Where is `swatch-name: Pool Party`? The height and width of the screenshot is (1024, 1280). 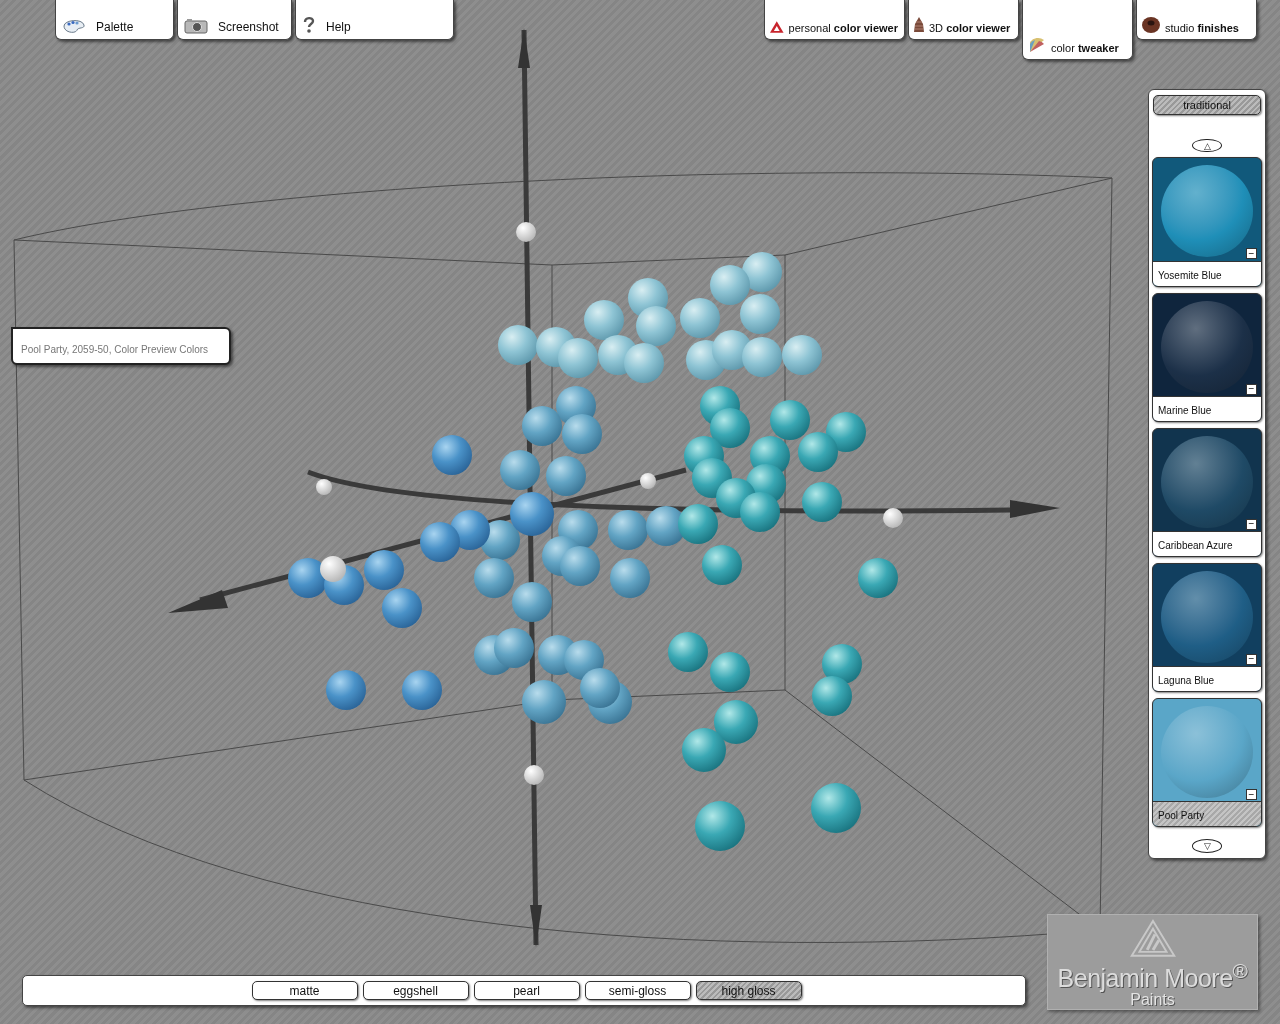
swatch-name: Pool Party is located at coordinates (1207, 814).